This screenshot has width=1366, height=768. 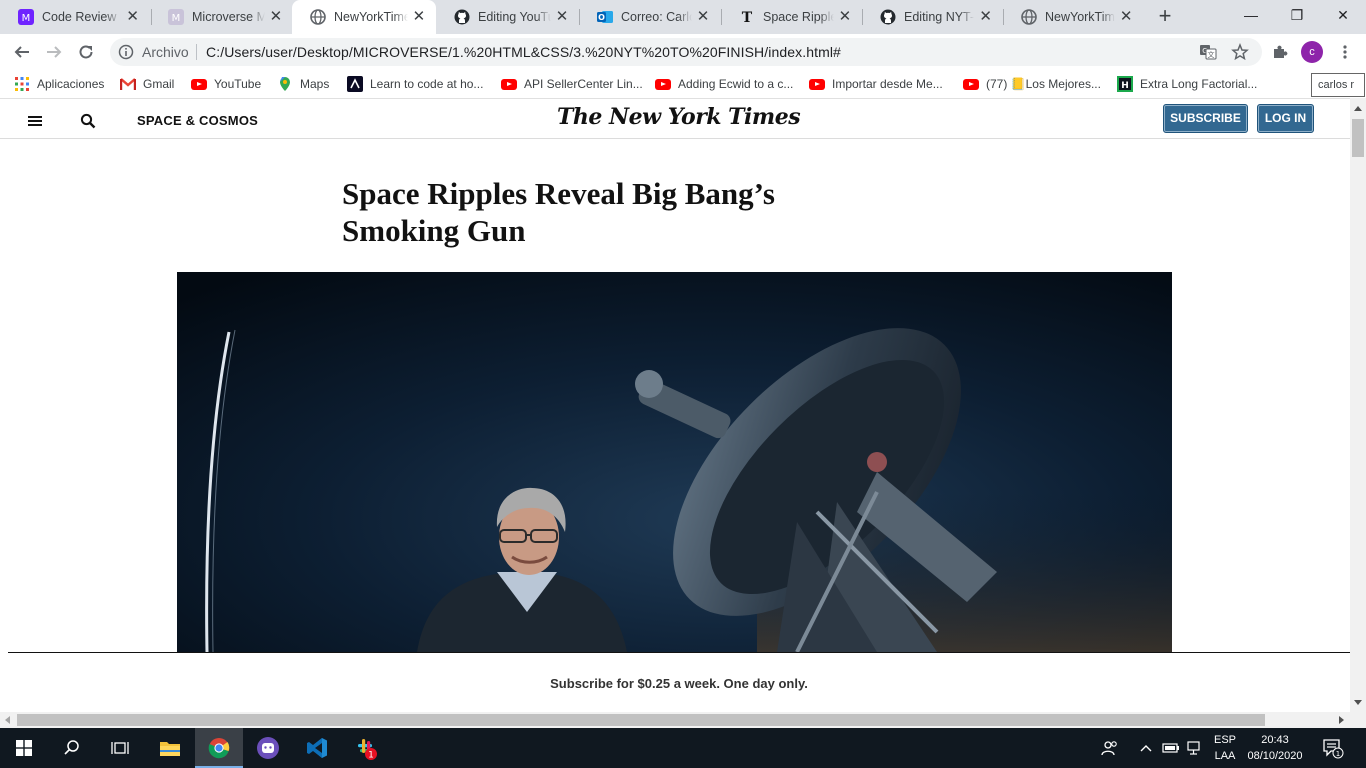 I want to click on system-clock: 20:43 08/10/2020, so click(x=1275, y=748).